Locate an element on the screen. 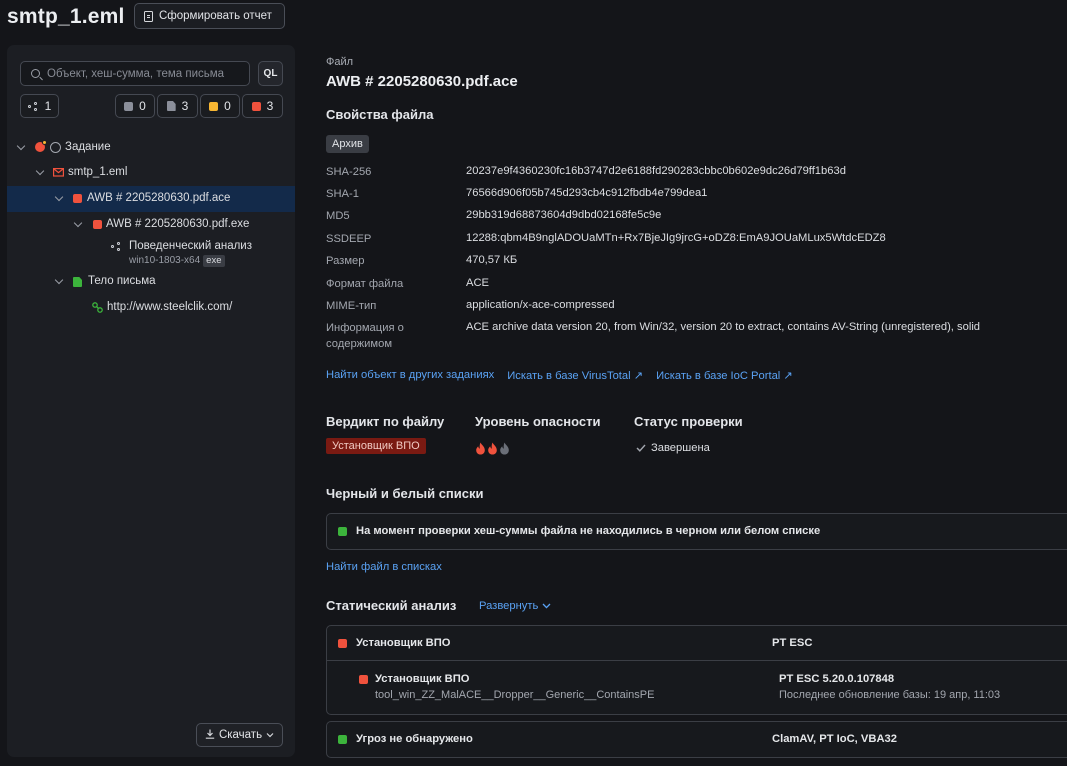  expand-button: Развернуть is located at coordinates (515, 606).